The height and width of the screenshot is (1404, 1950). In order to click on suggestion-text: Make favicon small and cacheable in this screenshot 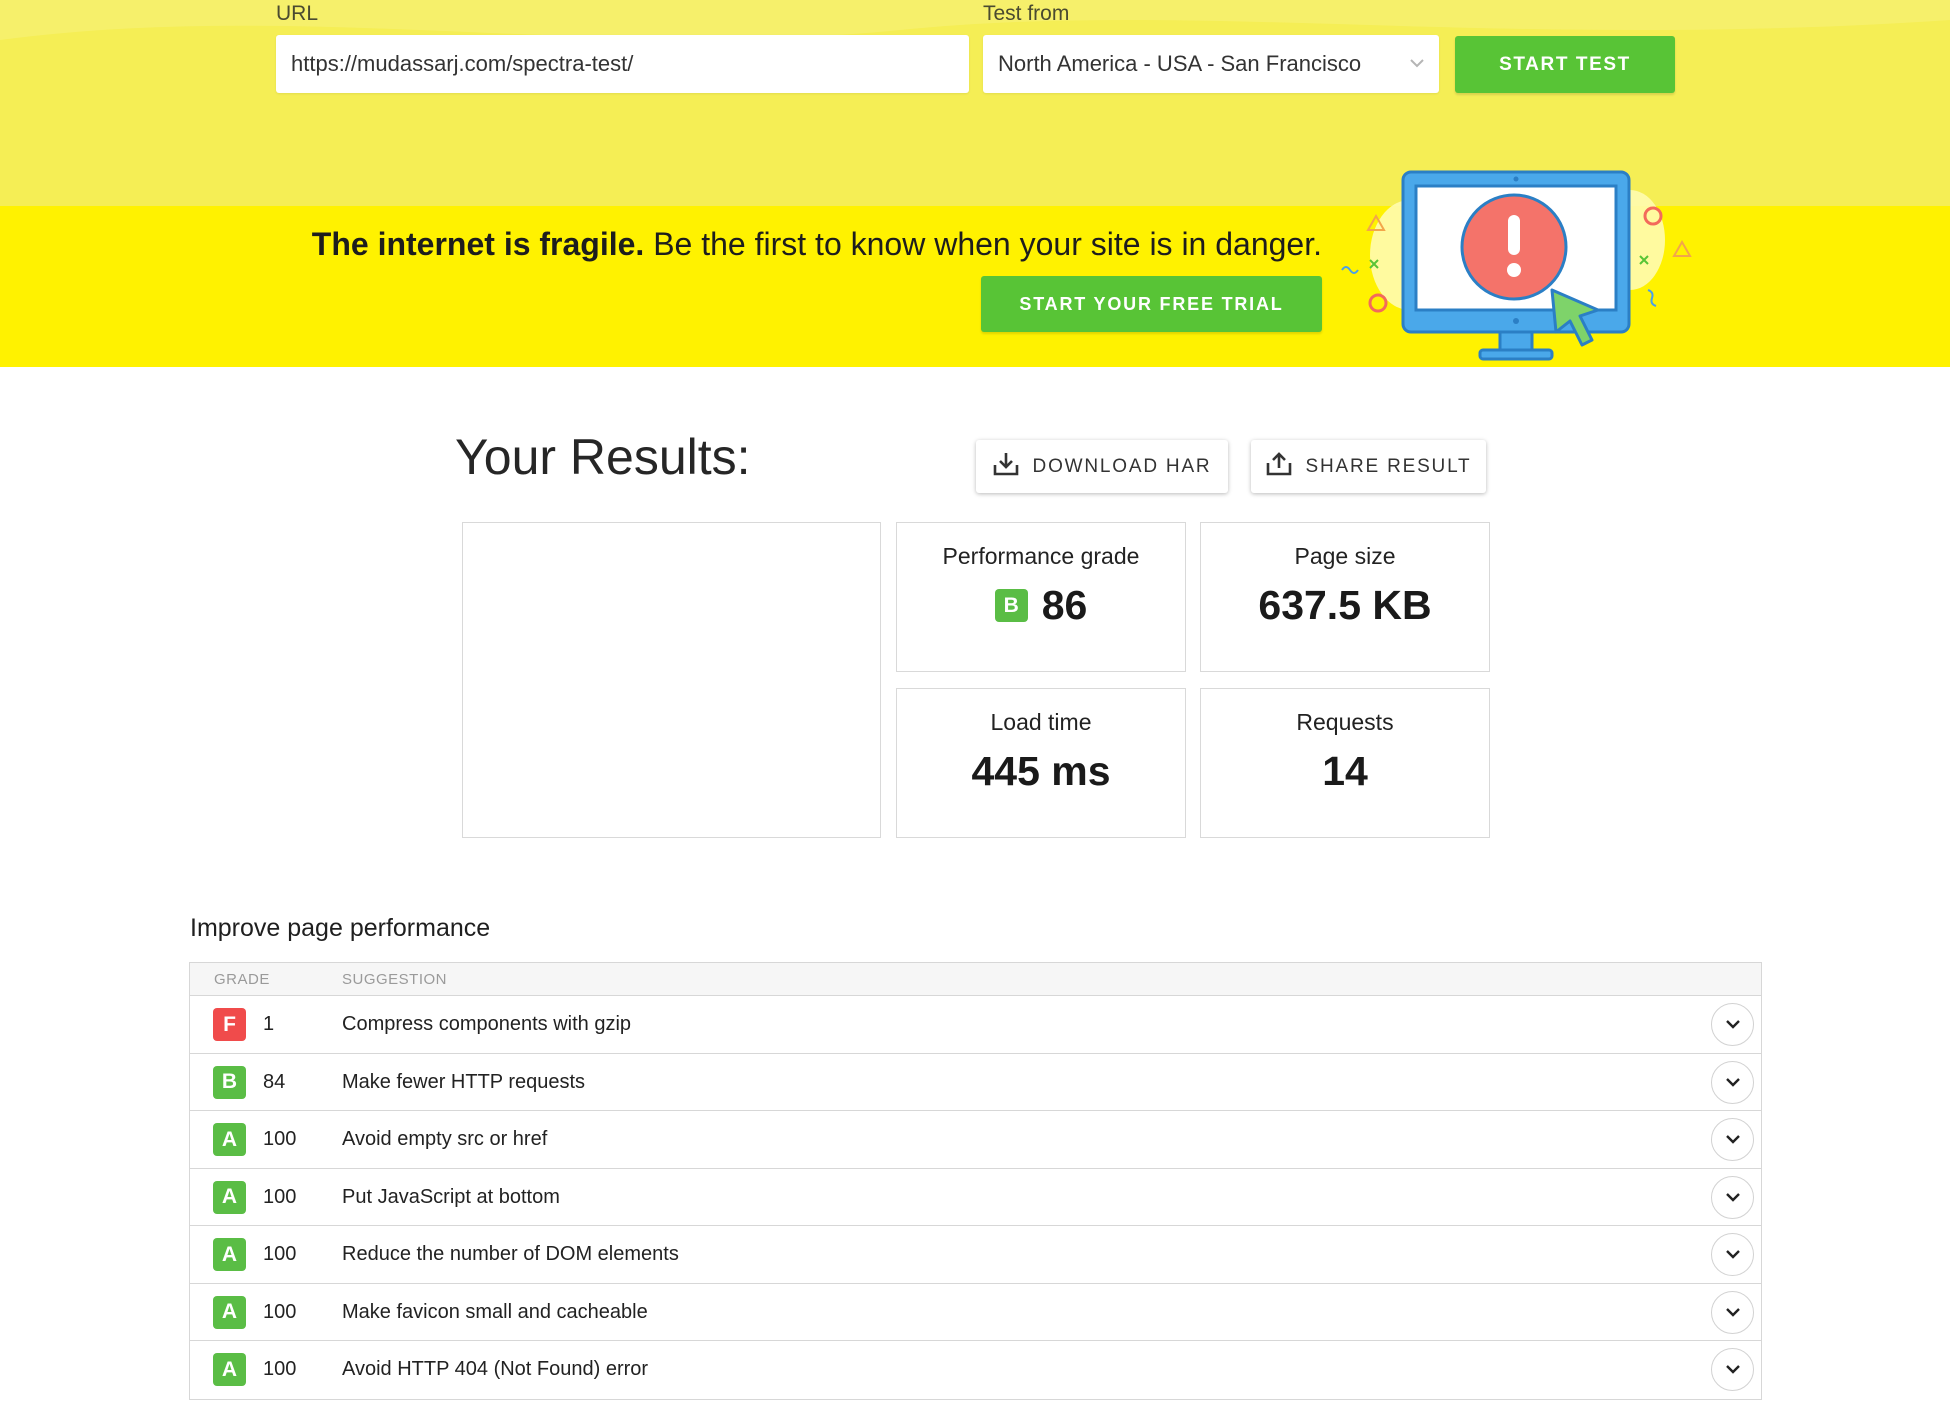, I will do `click(495, 1311)`.